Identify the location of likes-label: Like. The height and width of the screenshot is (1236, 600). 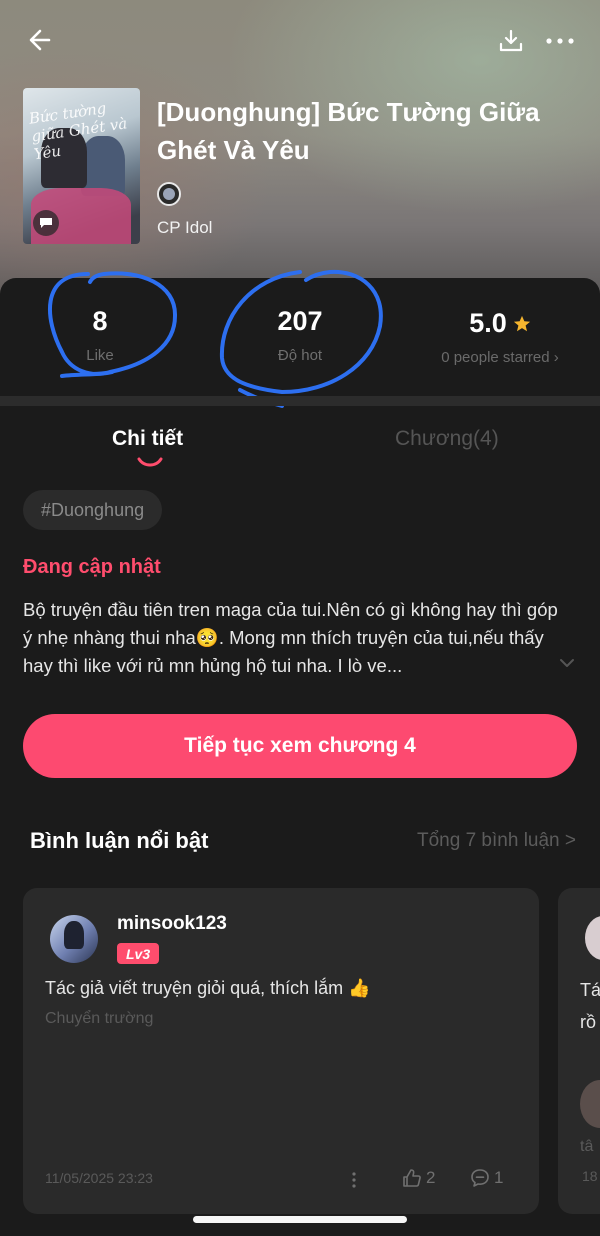
(100, 355).